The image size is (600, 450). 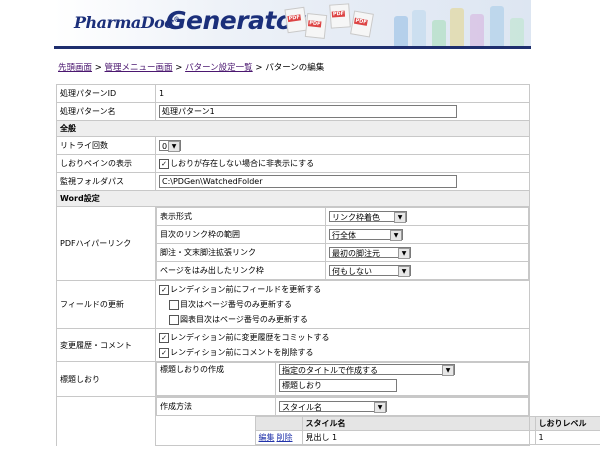 I want to click on heading-bookmark-create-select: 指定のタイトルで作成する ▼, so click(x=367, y=370).